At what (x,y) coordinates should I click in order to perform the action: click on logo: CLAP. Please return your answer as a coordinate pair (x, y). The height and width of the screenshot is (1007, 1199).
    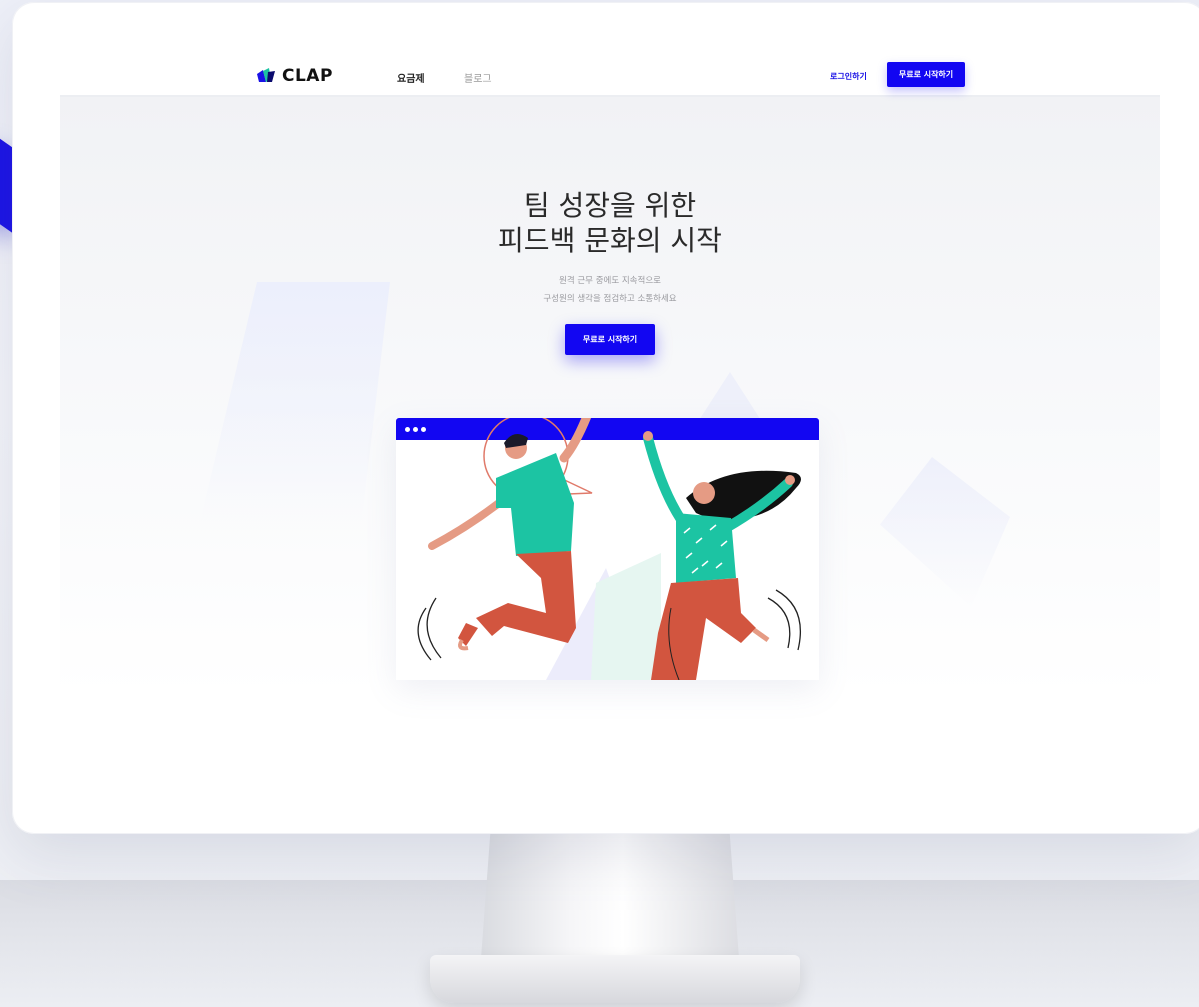
    Looking at the image, I should click on (294, 76).